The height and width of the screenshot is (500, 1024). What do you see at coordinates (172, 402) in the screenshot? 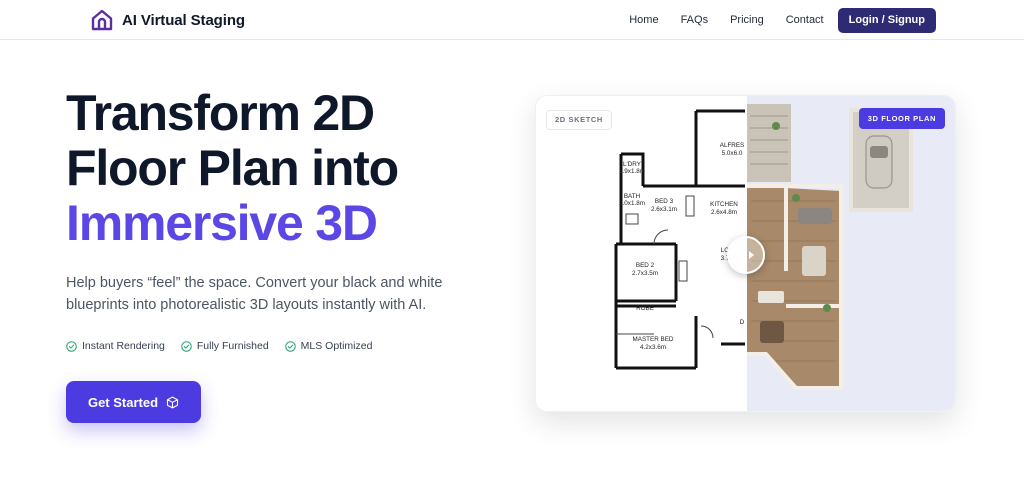
I see `cube-icon` at bounding box center [172, 402].